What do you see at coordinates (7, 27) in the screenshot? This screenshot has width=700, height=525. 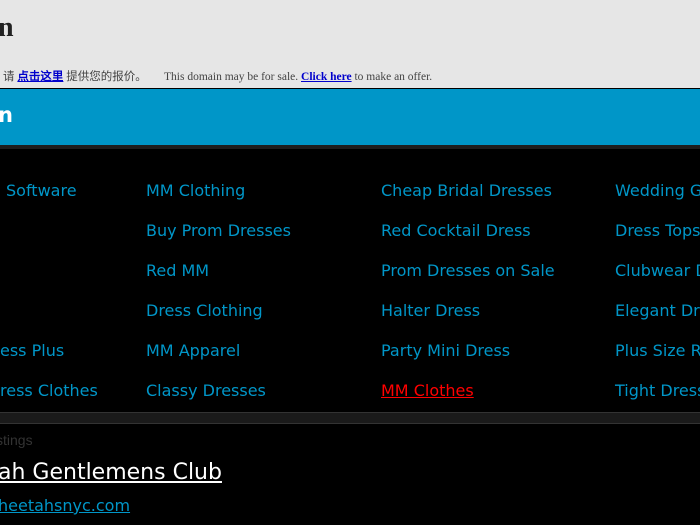 I see `site-title: n` at bounding box center [7, 27].